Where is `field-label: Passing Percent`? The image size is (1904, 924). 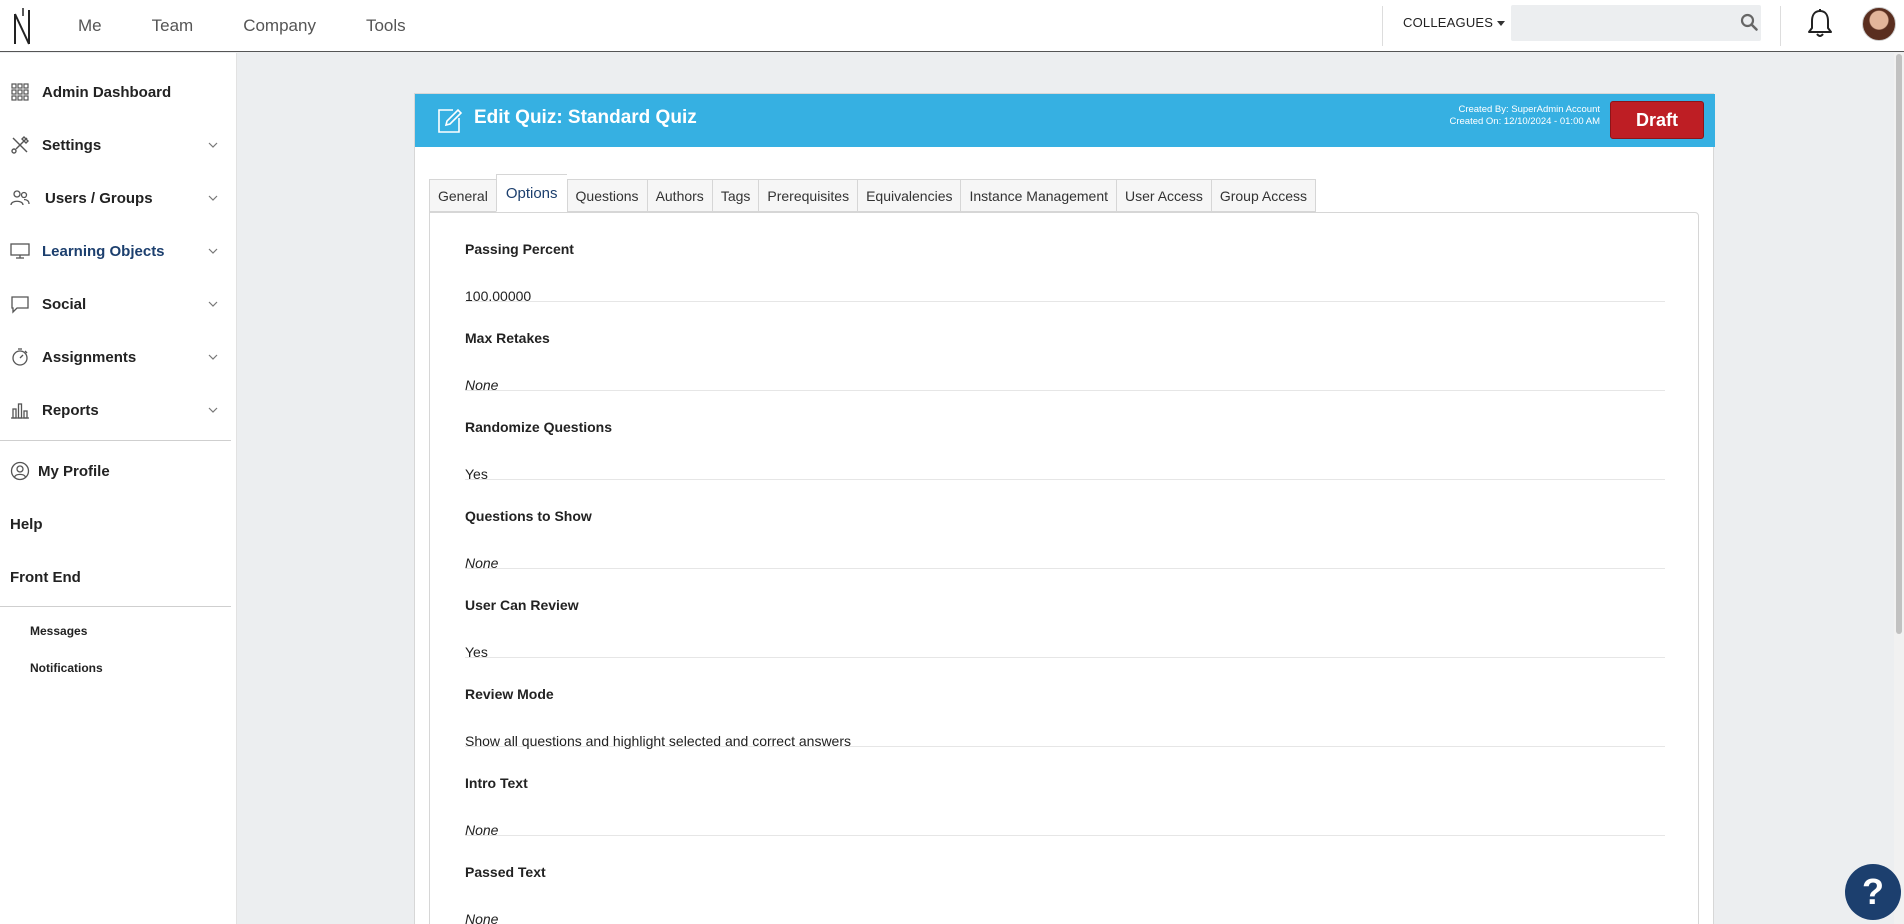
field-label: Passing Percent is located at coordinates (519, 249).